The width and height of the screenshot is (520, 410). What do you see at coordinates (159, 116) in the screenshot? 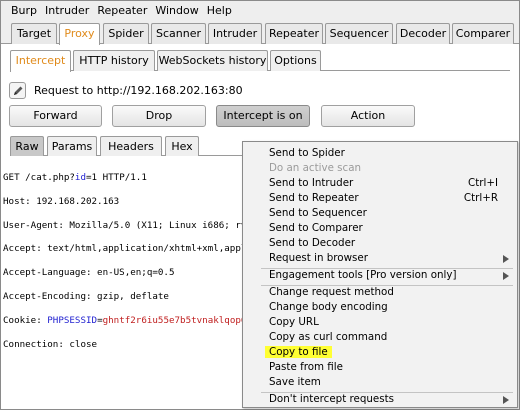
I see `drop-button: Drop` at bounding box center [159, 116].